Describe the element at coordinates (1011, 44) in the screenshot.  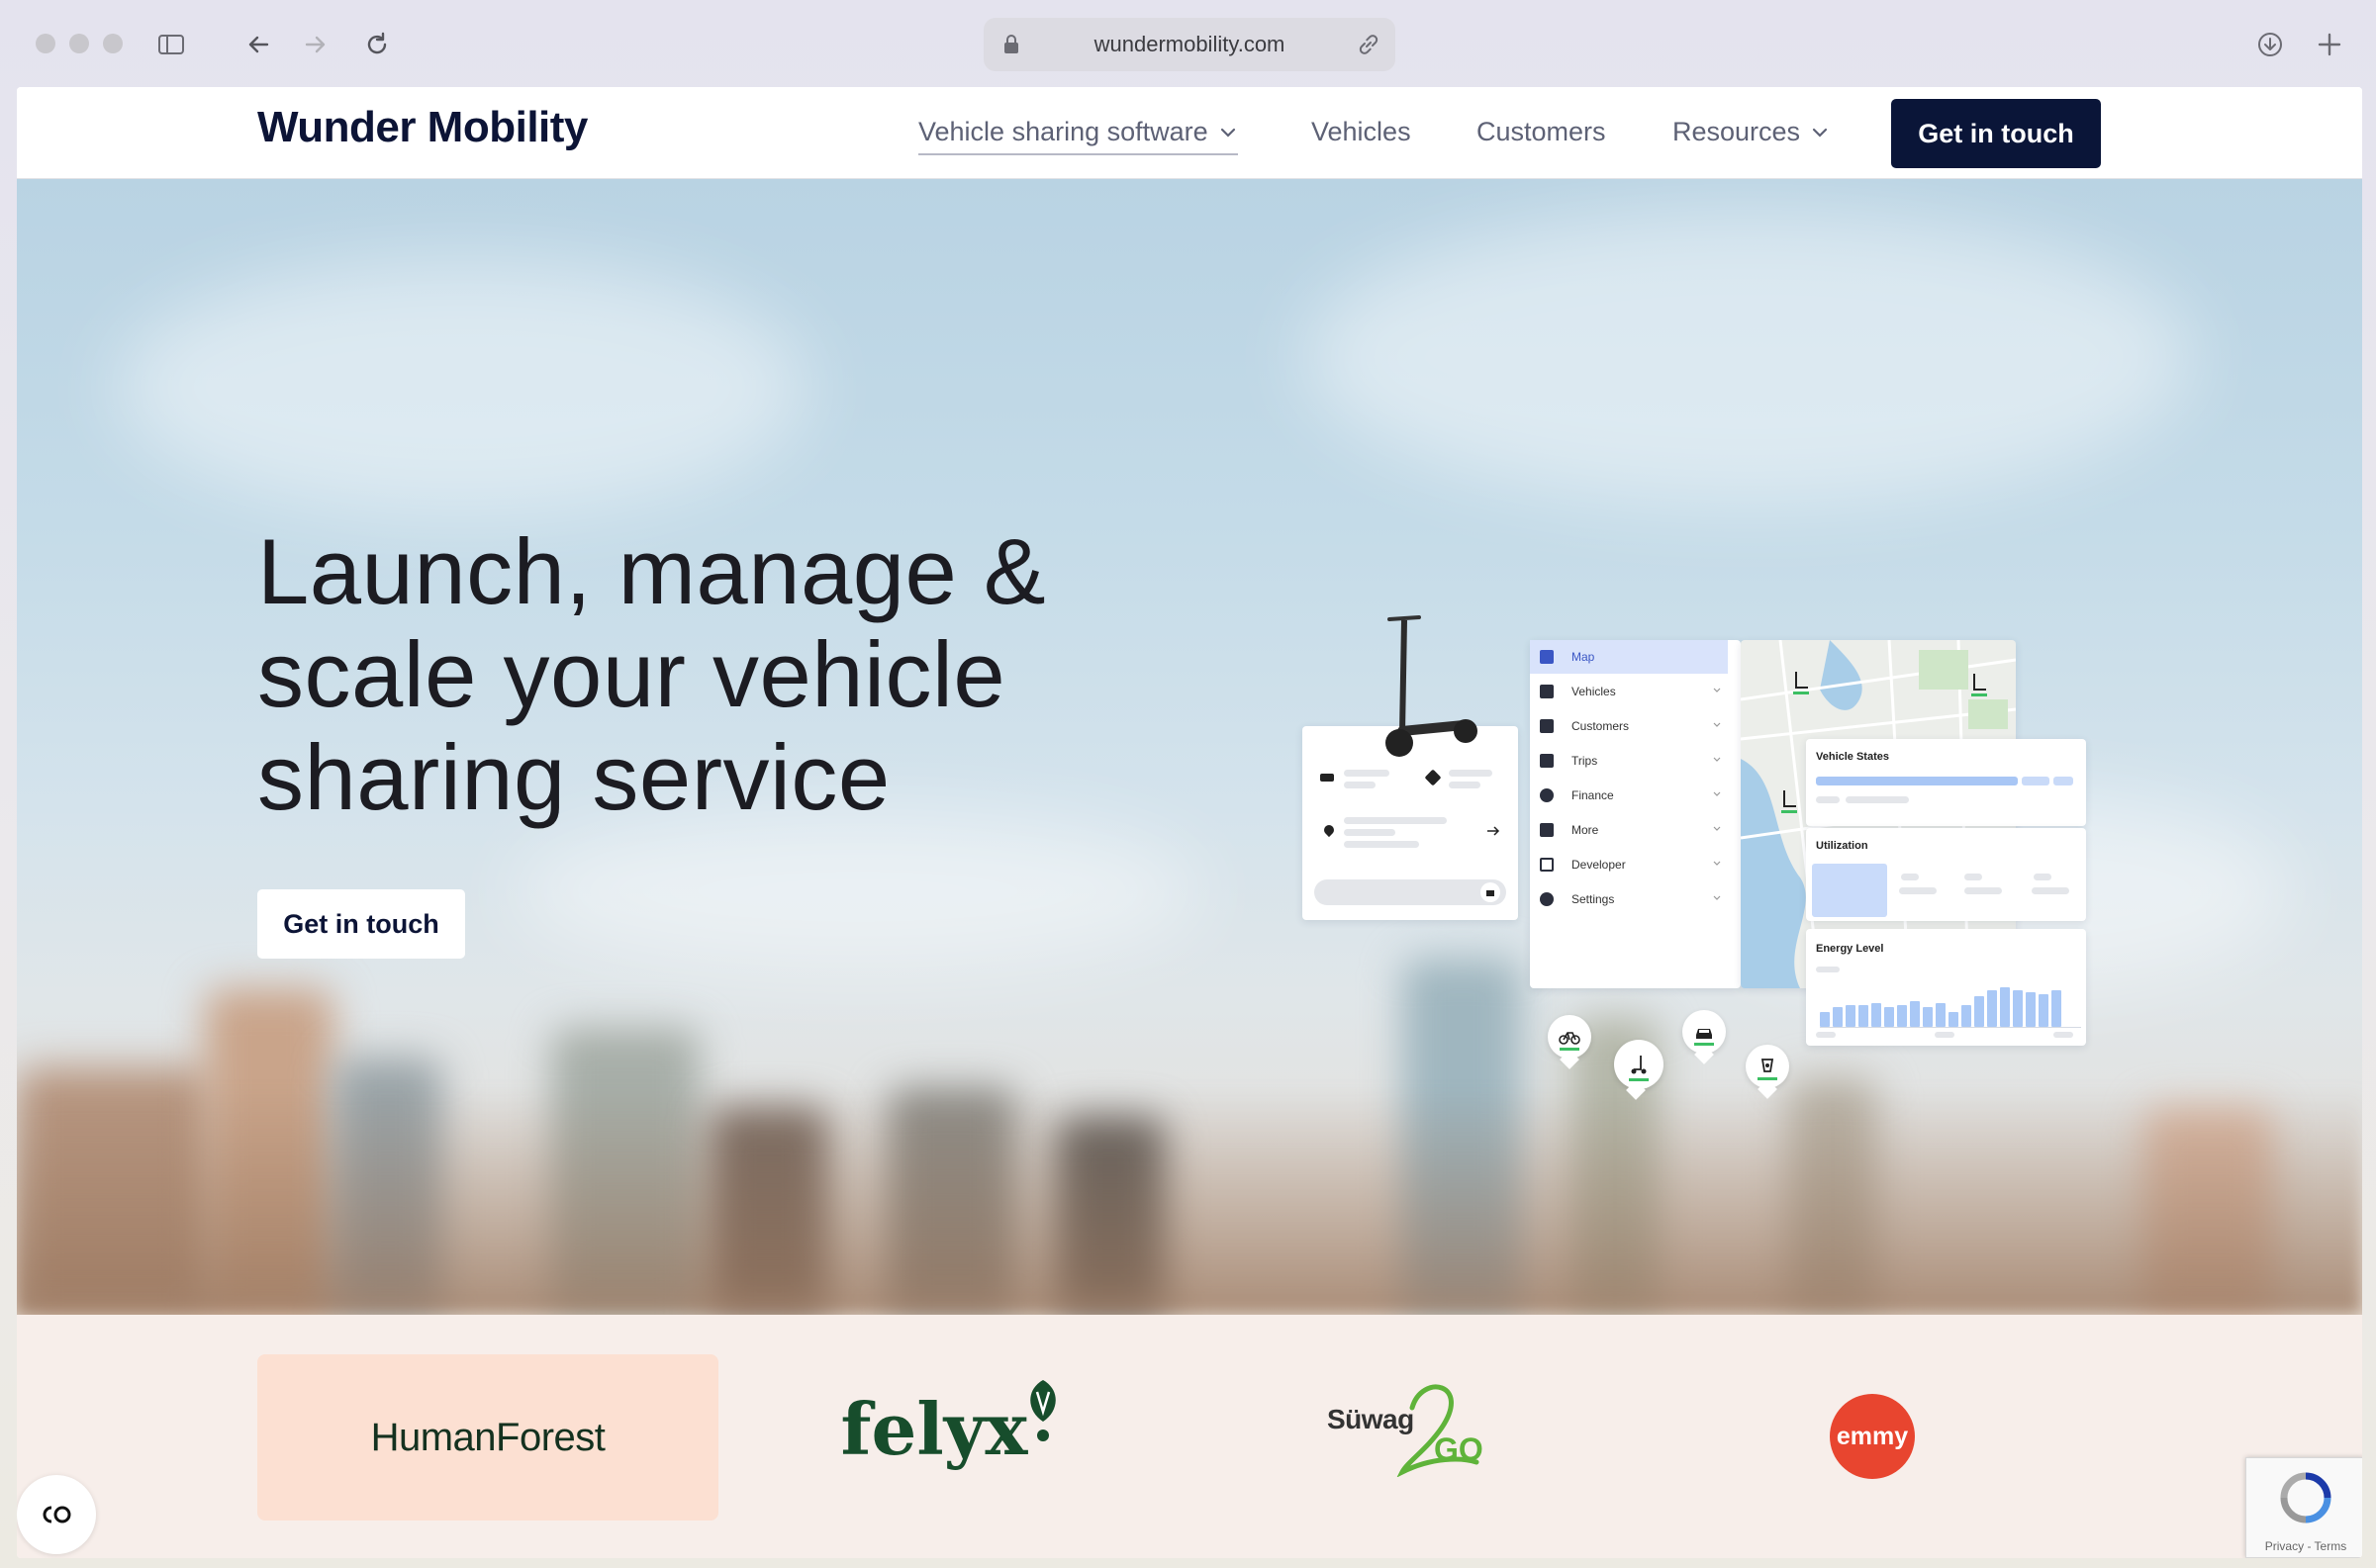
I see `lock-icon` at that location.